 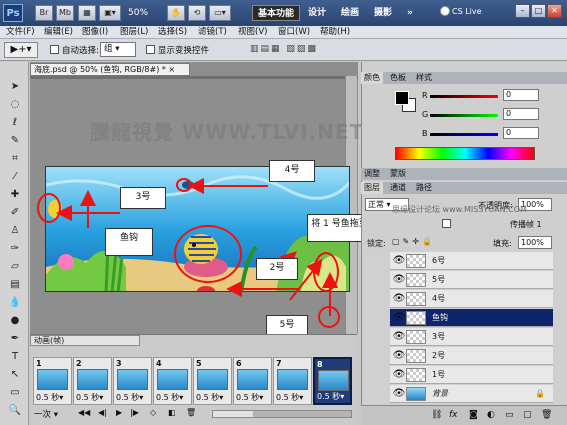 I want to click on zoom-tool-icon: 🔍, so click(x=15, y=410).